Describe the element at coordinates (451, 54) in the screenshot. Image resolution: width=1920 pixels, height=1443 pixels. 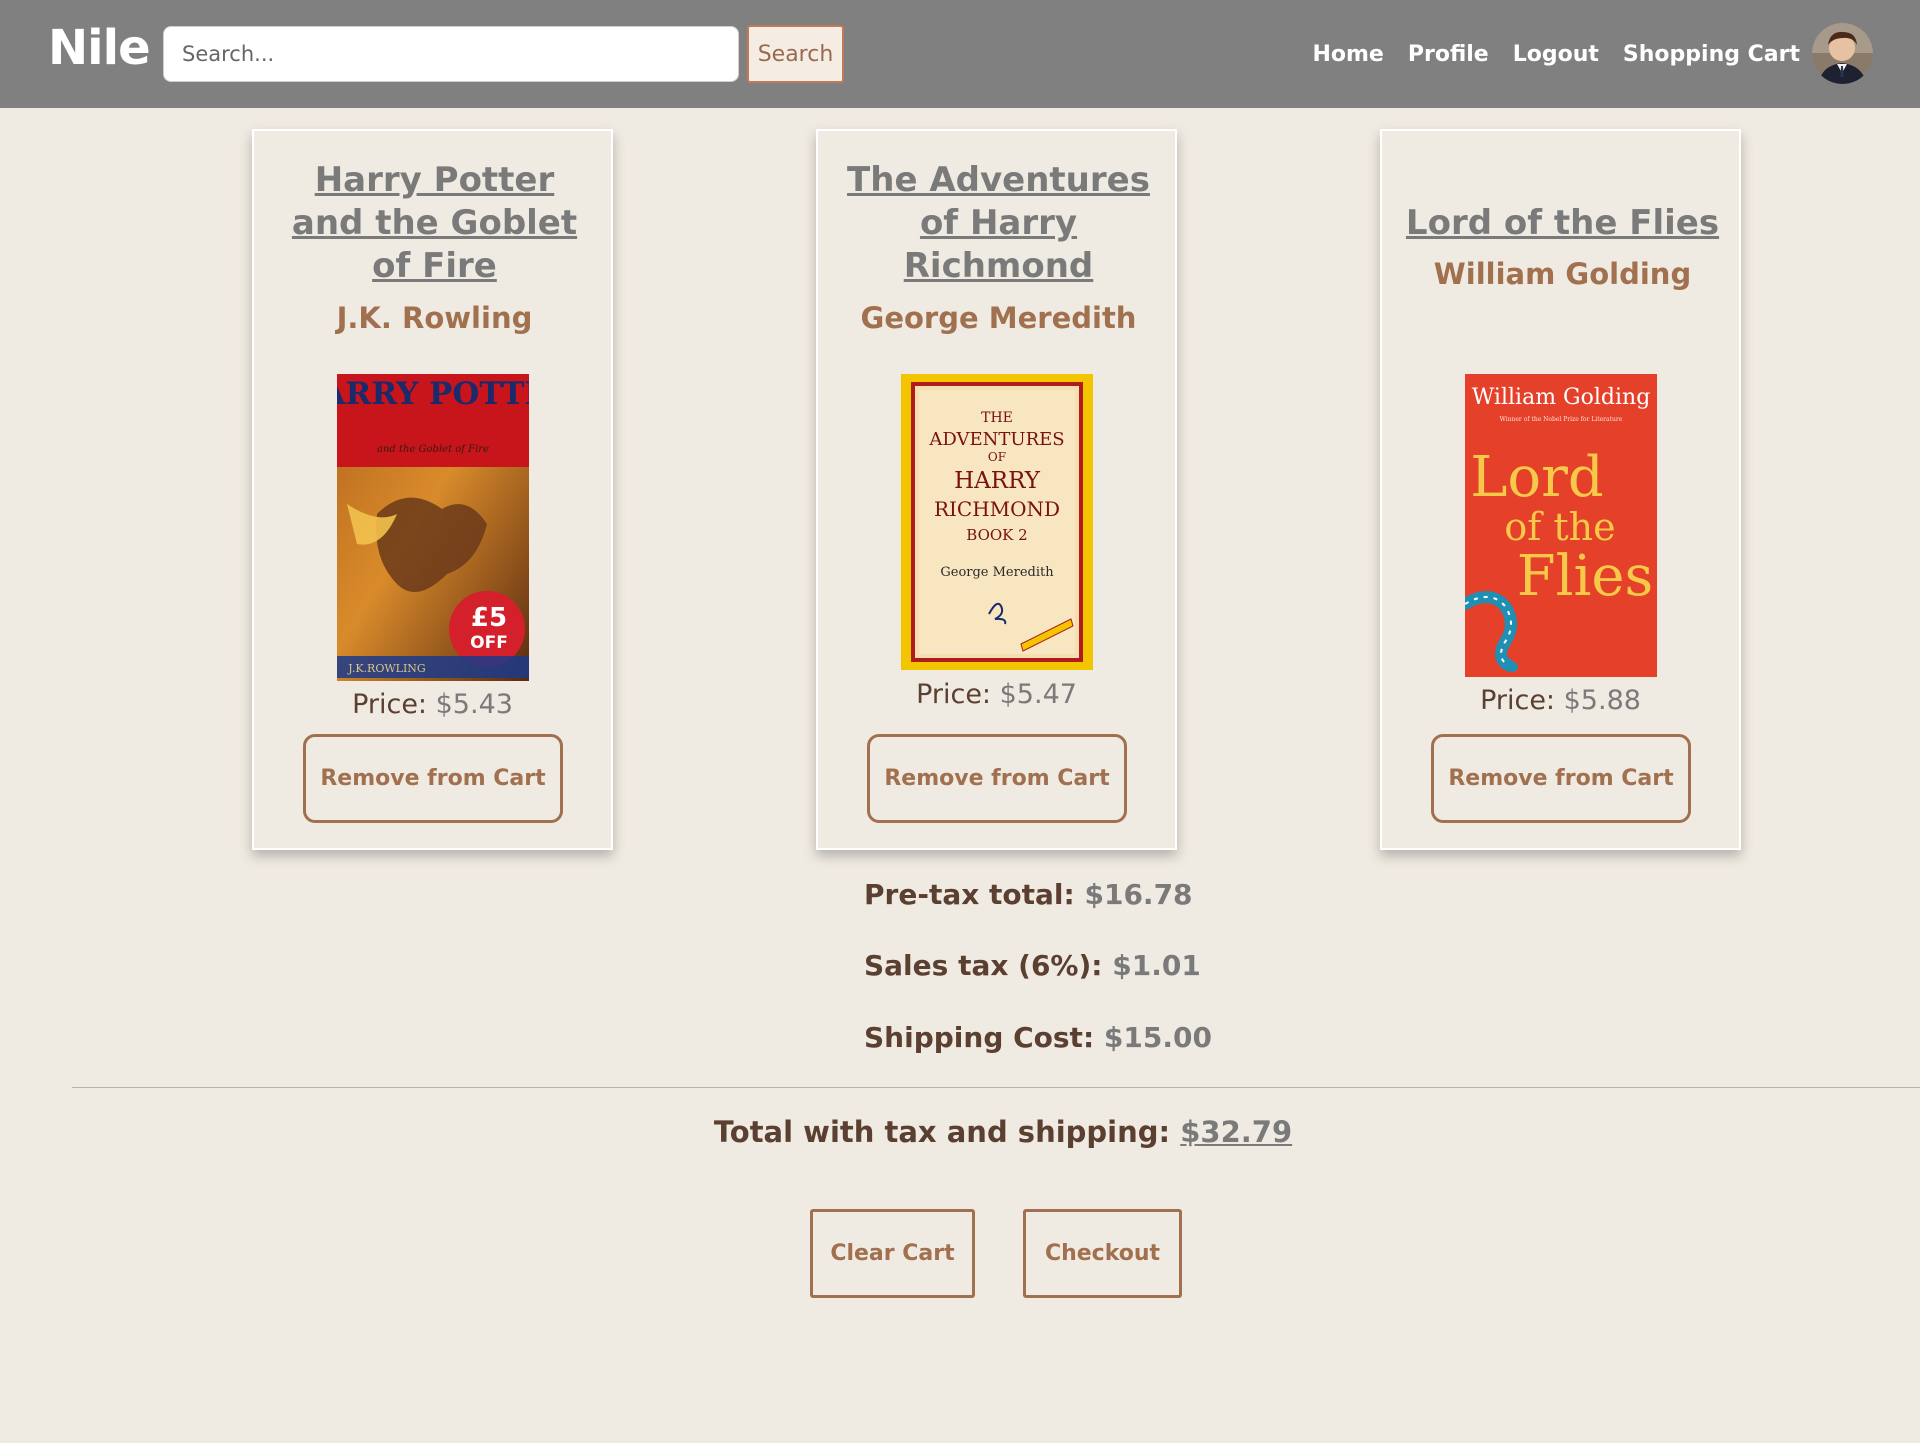
I see `search-input` at that location.